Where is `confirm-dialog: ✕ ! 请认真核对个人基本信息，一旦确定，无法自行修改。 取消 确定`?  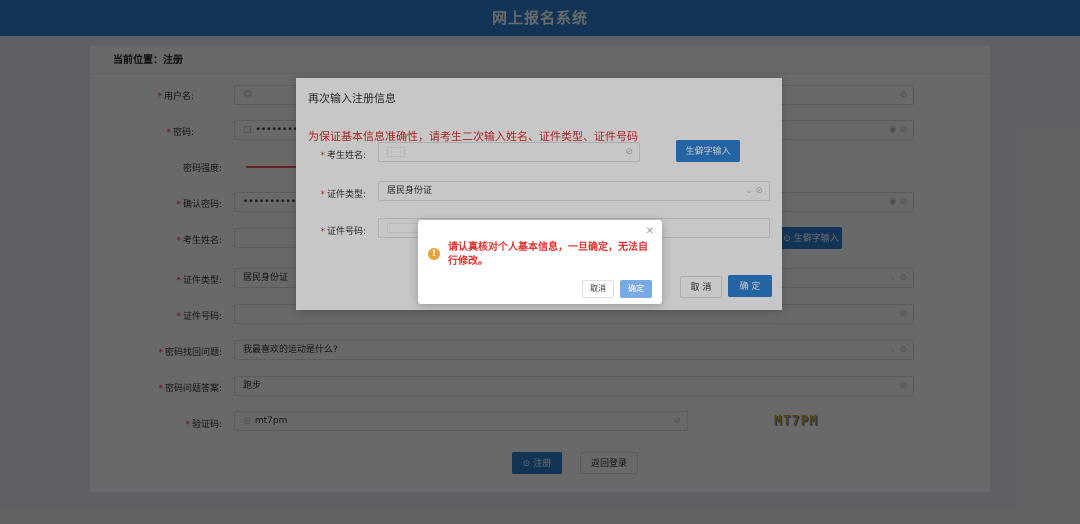 confirm-dialog: ✕ ! 请认真核对个人基本信息，一旦确定，无法自行修改。 取消 确定 is located at coordinates (540, 262).